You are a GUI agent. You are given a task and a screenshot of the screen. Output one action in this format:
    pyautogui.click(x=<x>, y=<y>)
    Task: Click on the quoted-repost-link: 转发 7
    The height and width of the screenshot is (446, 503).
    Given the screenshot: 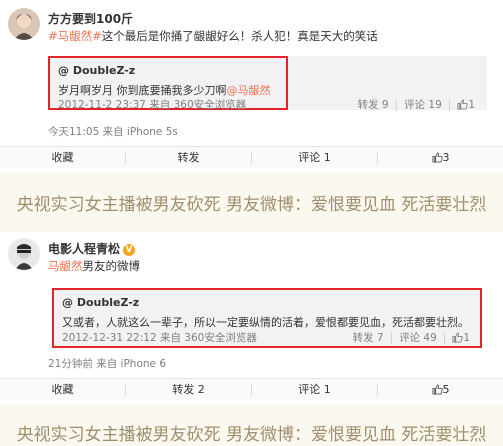 What is the action you would take?
    pyautogui.click(x=367, y=338)
    